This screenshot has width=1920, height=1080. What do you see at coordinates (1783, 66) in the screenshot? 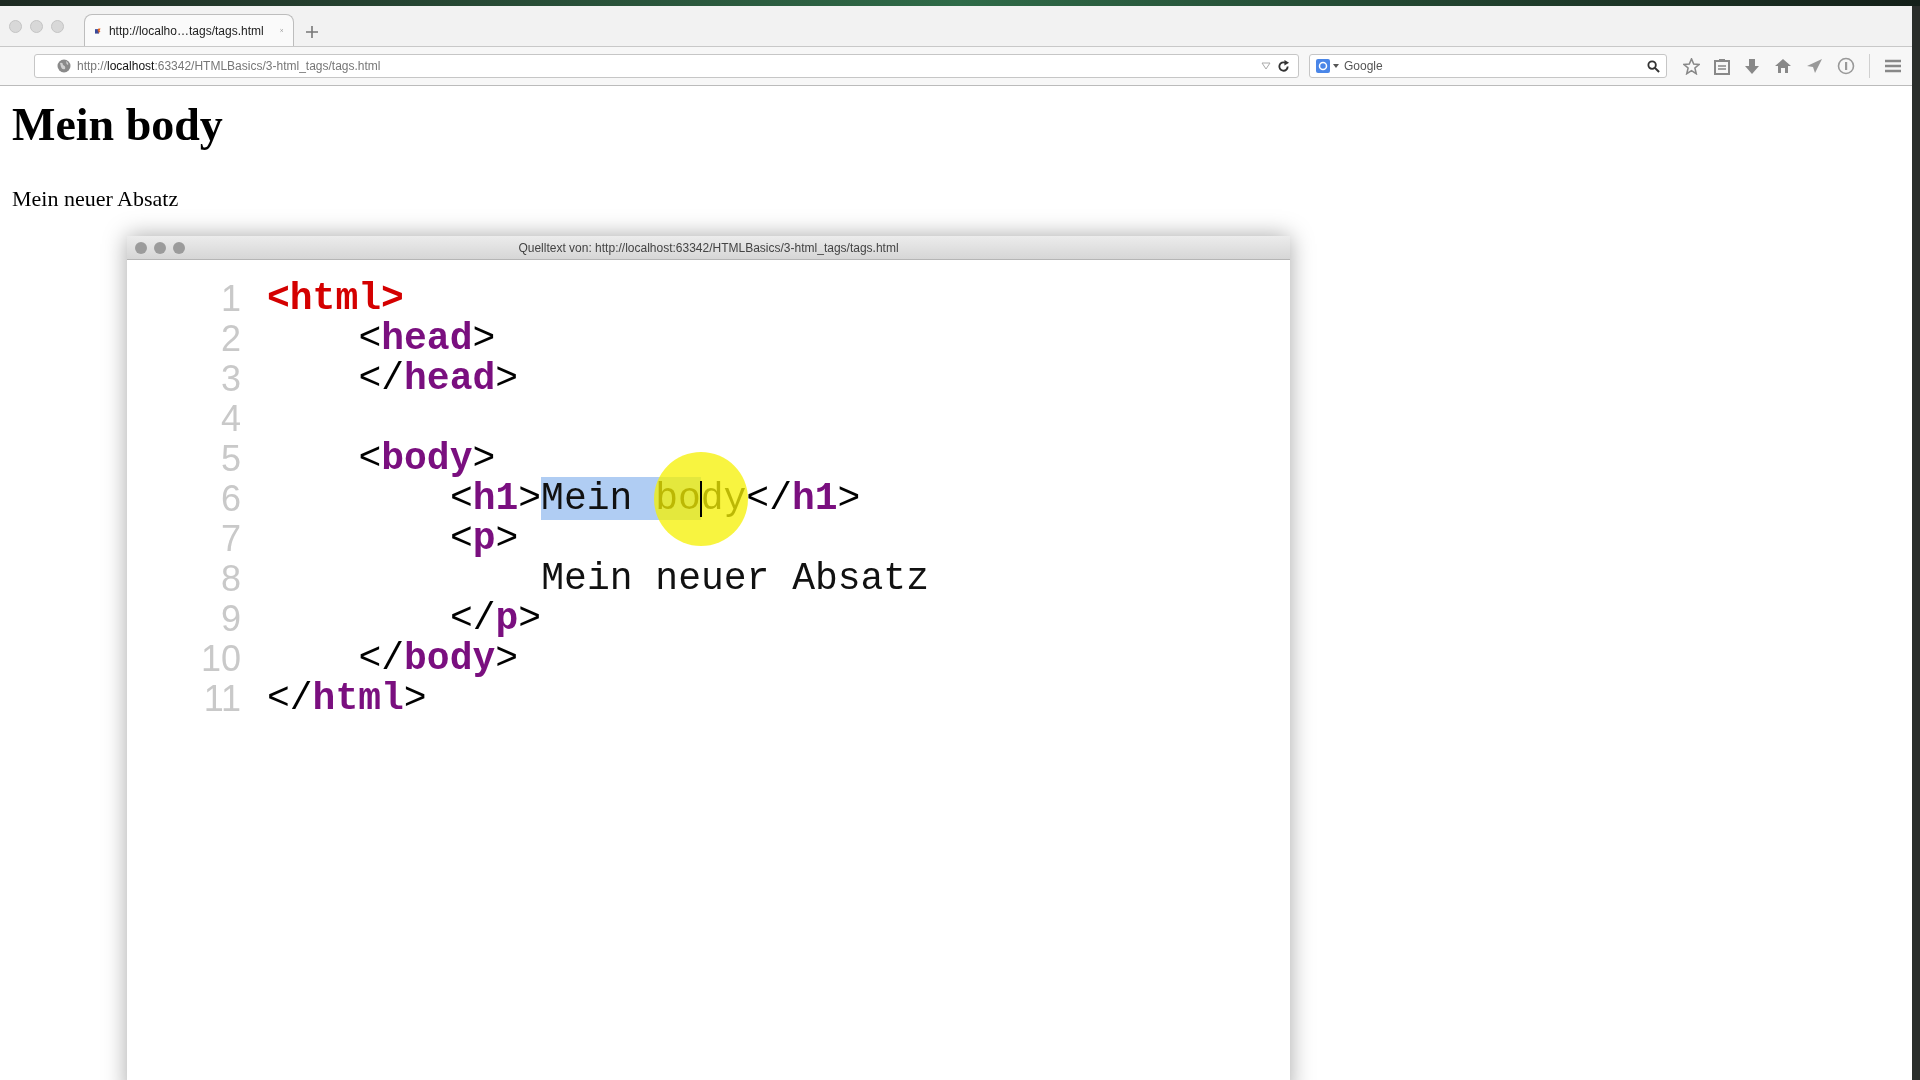
I see `home-icon` at bounding box center [1783, 66].